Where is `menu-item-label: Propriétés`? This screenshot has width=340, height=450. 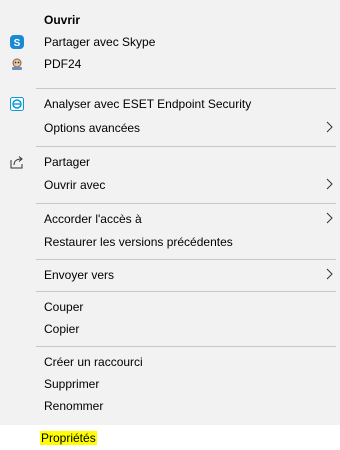
menu-item-label: Propriétés is located at coordinates (68, 438).